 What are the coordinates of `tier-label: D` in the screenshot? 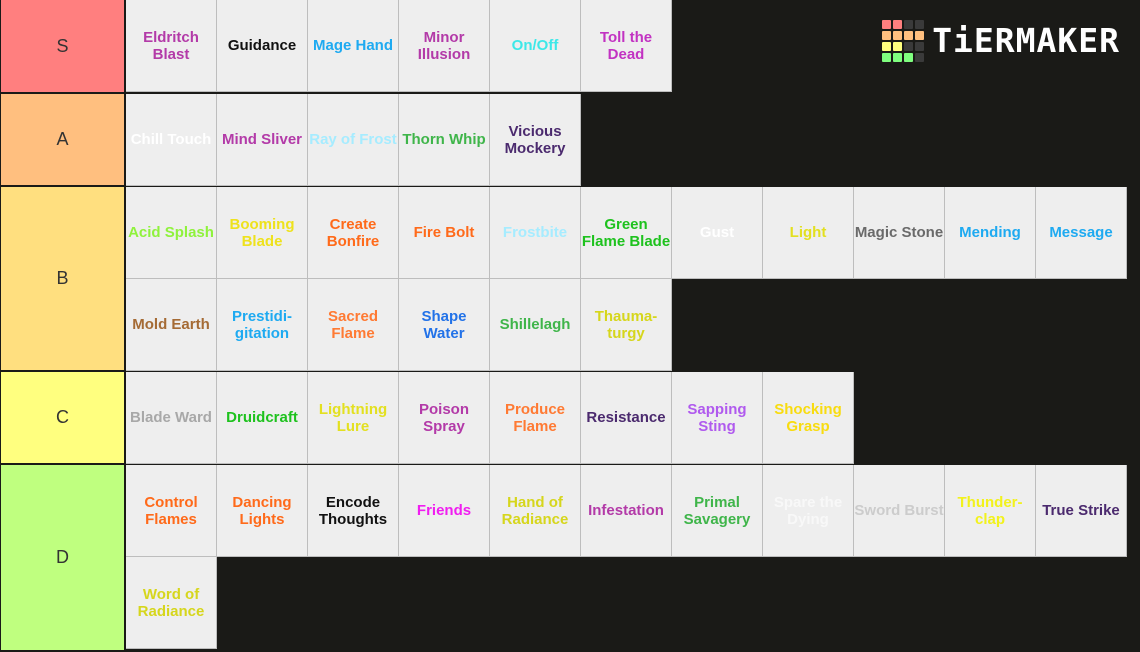 It's located at (63, 557).